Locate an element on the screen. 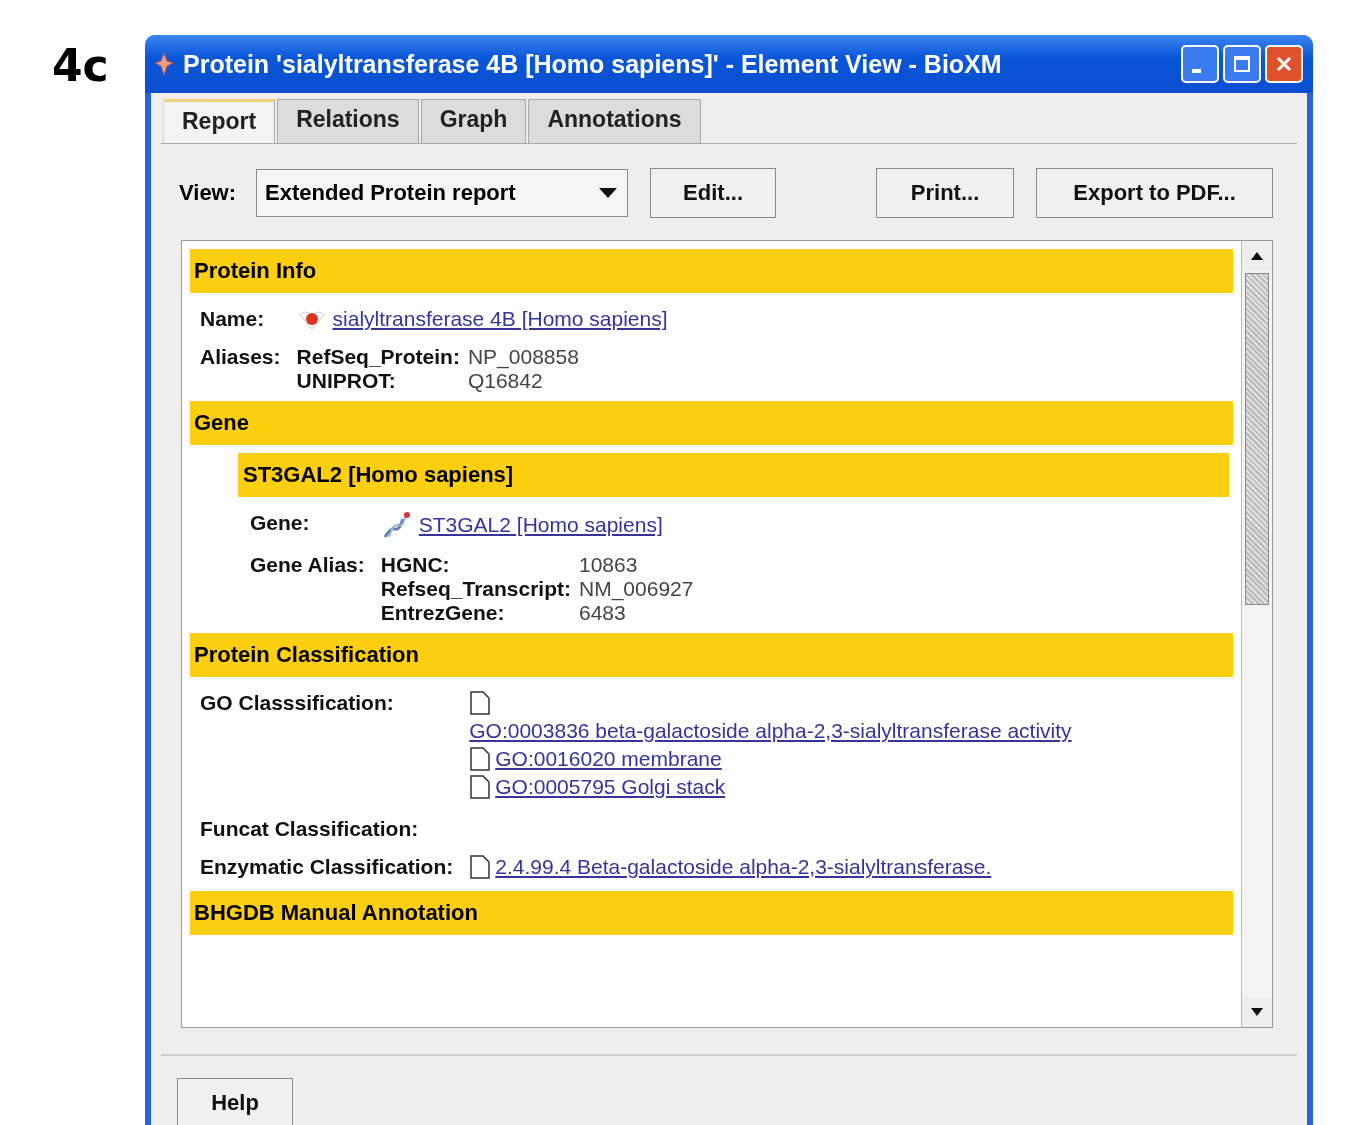 This screenshot has height=1125, width=1349. field-label: Gene Alias: is located at coordinates (307, 565).